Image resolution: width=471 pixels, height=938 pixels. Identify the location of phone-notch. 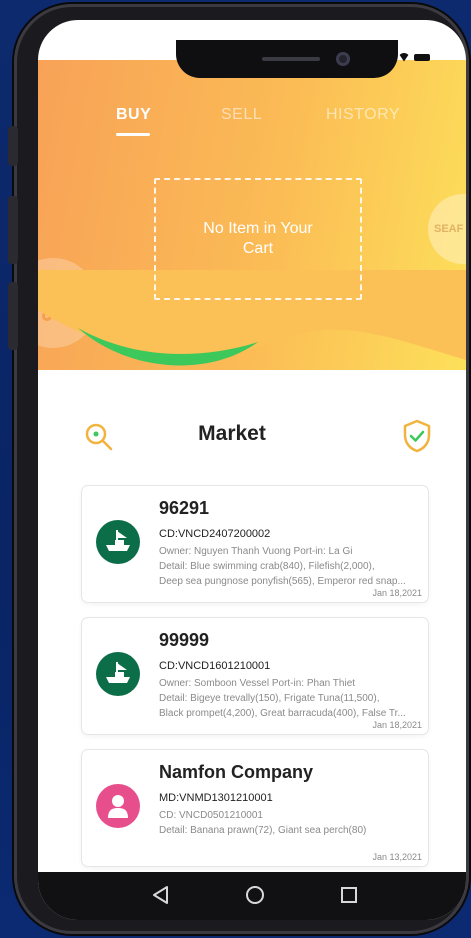
(287, 59).